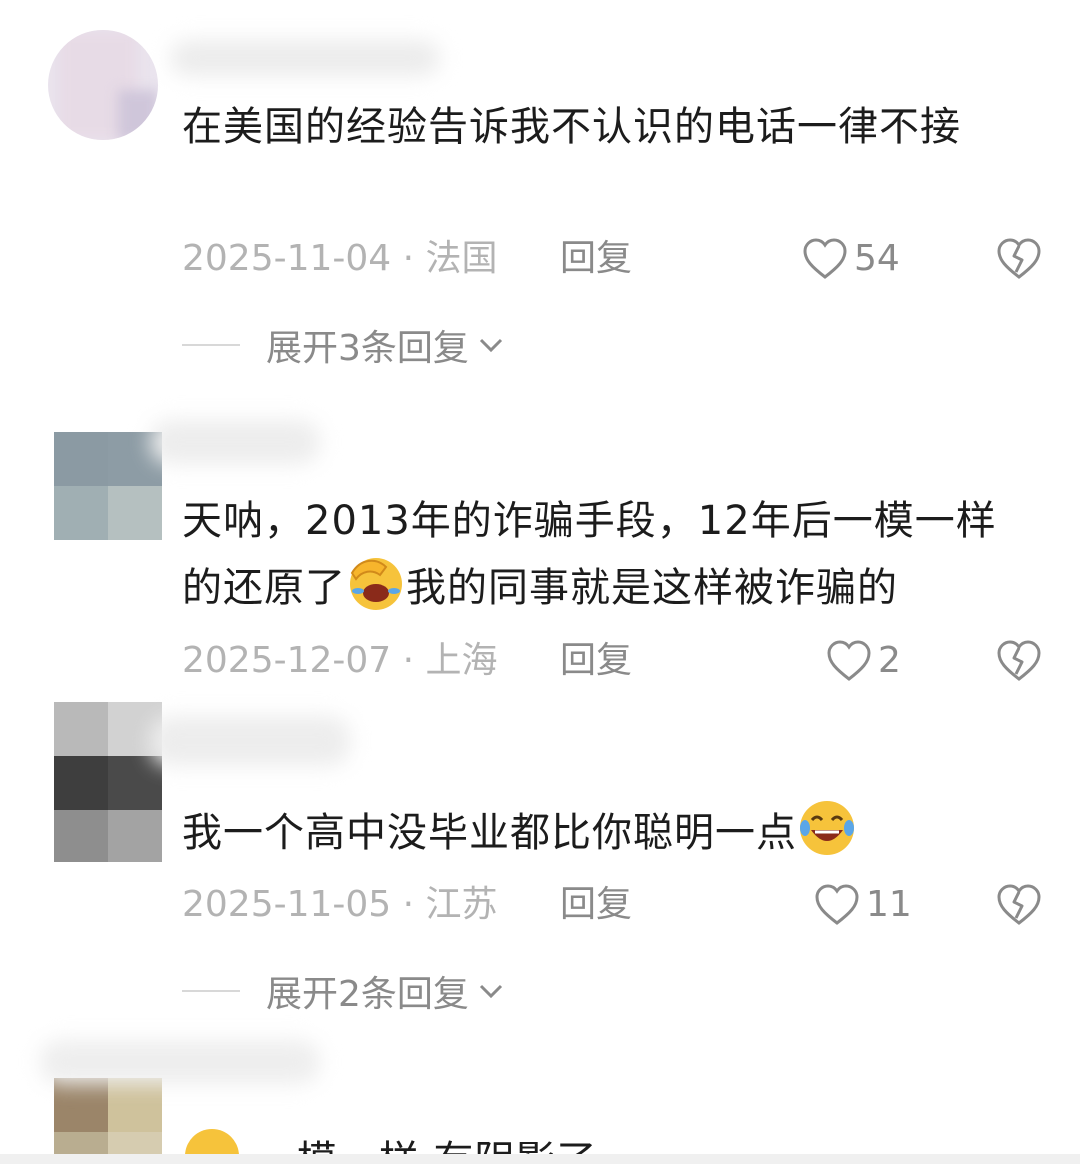 The height and width of the screenshot is (1164, 1080). I want to click on like-count: 11, so click(889, 904).